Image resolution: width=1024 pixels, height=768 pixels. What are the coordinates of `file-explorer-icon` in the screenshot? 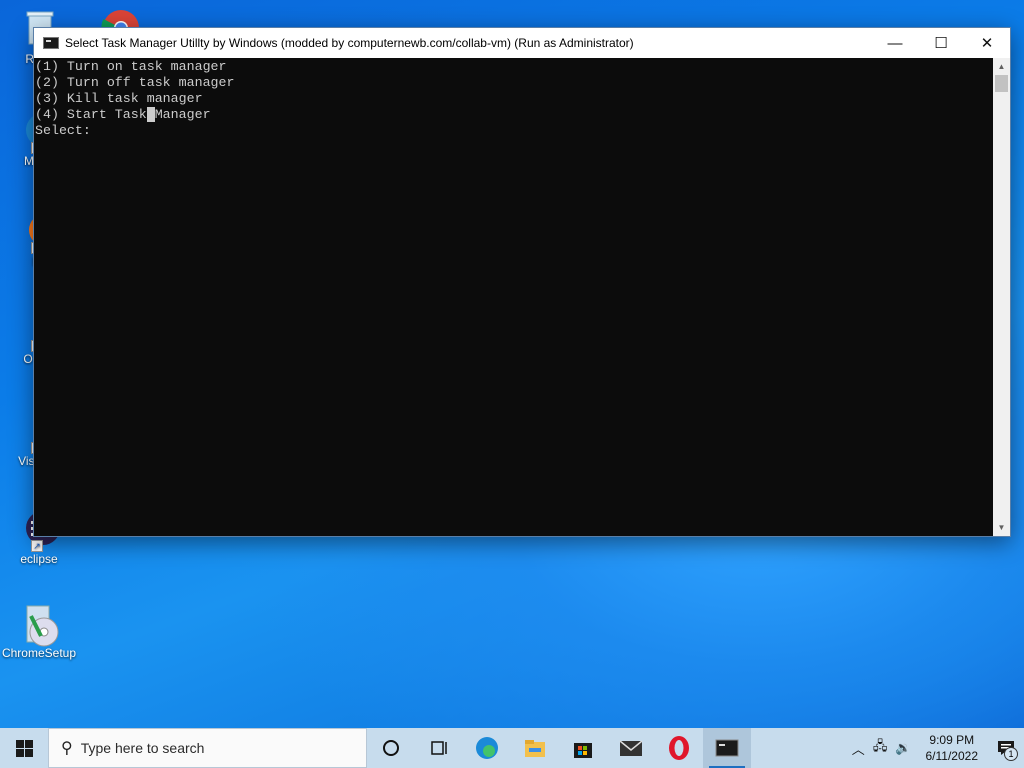 It's located at (535, 748).